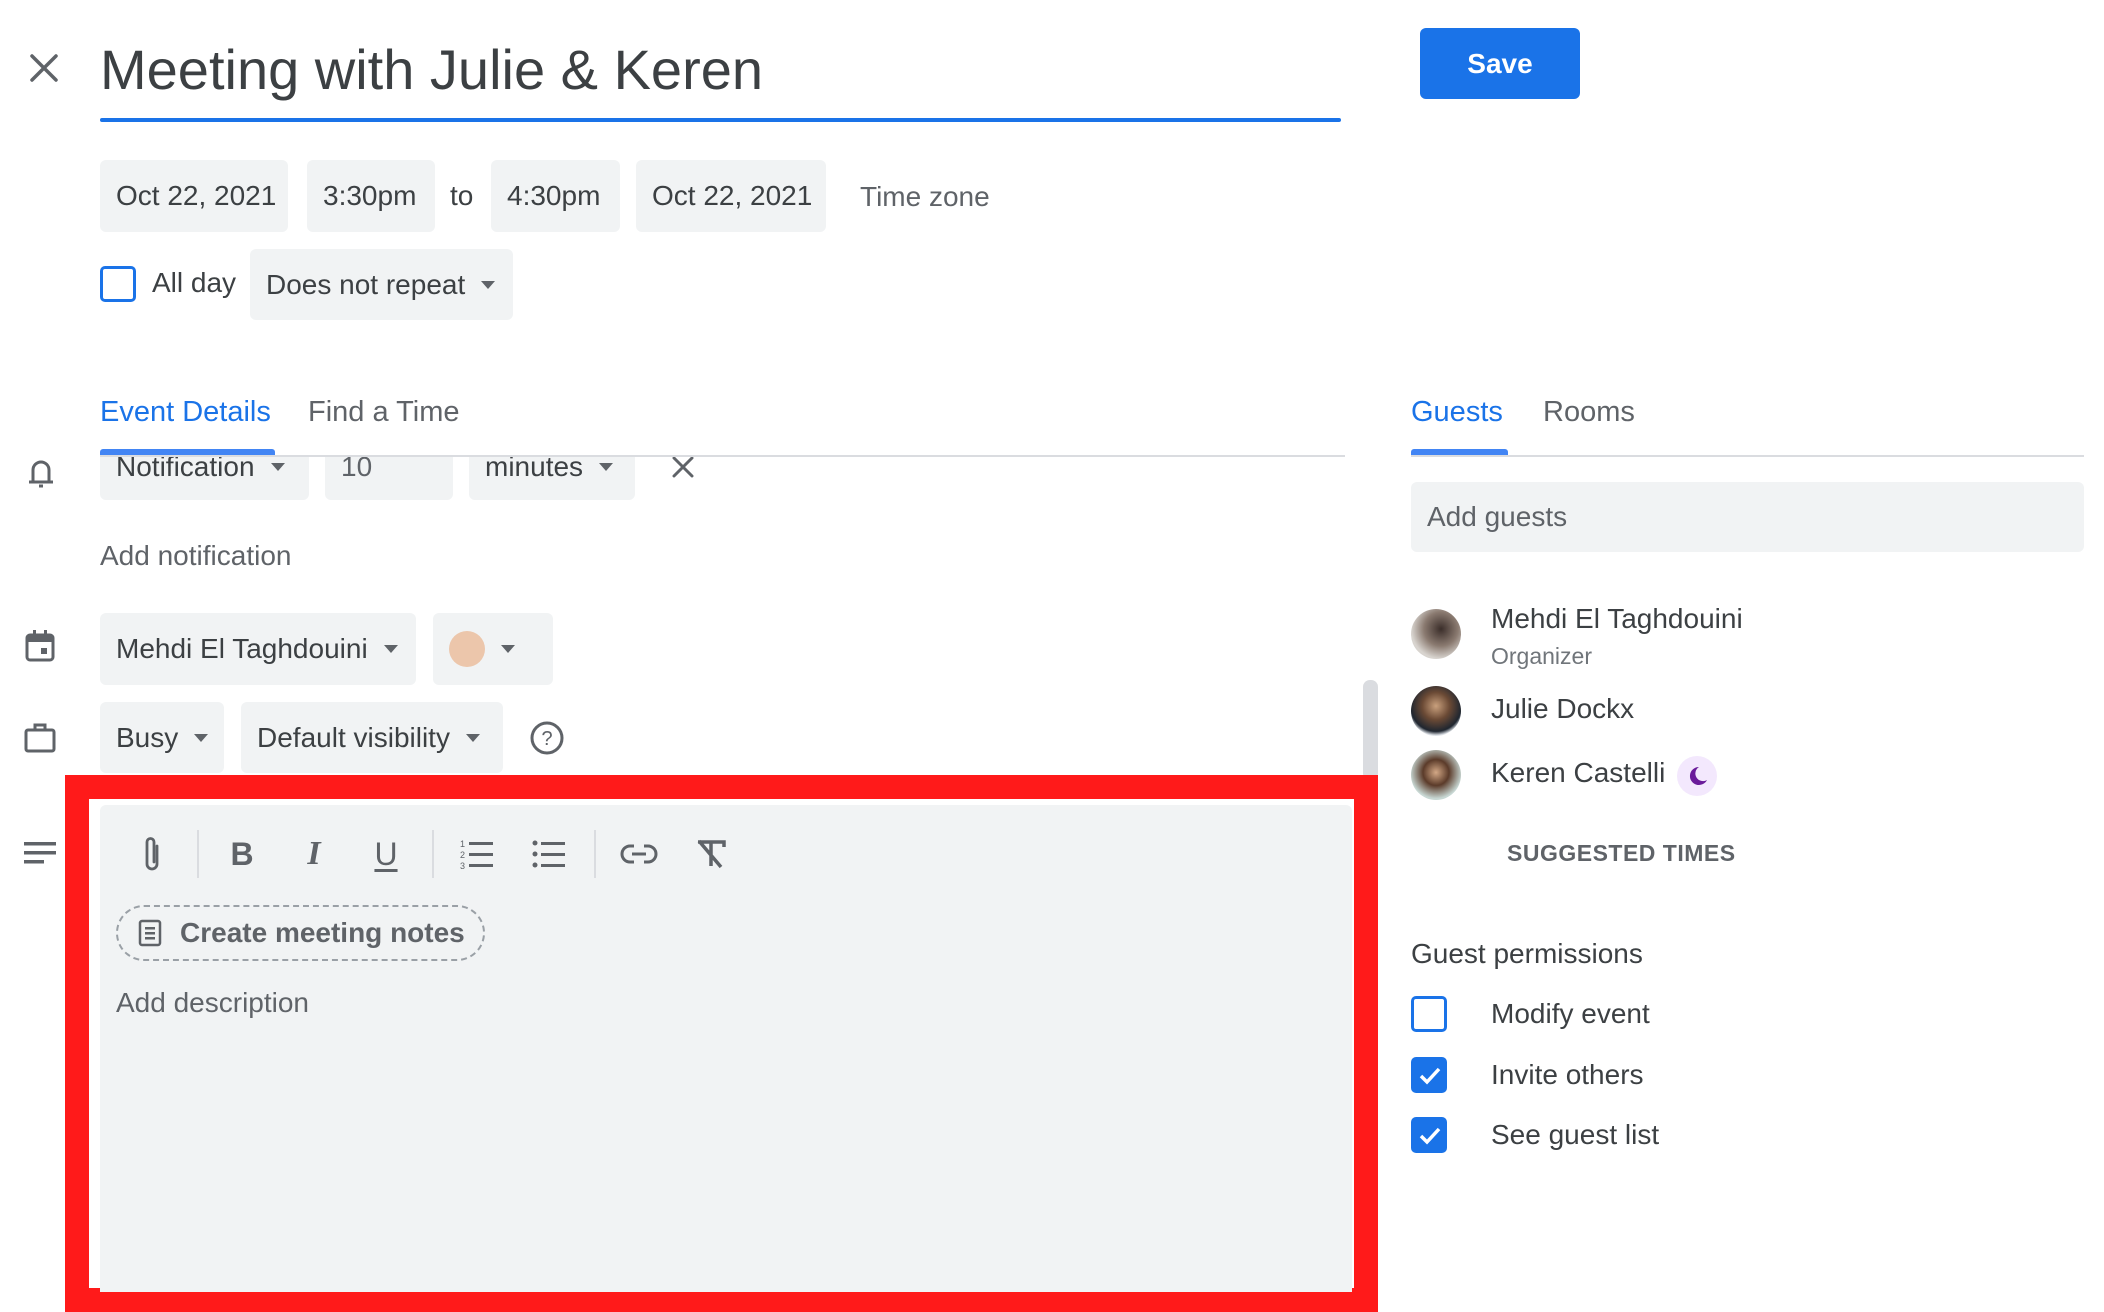  I want to click on guests-tab-divider, so click(1747, 456).